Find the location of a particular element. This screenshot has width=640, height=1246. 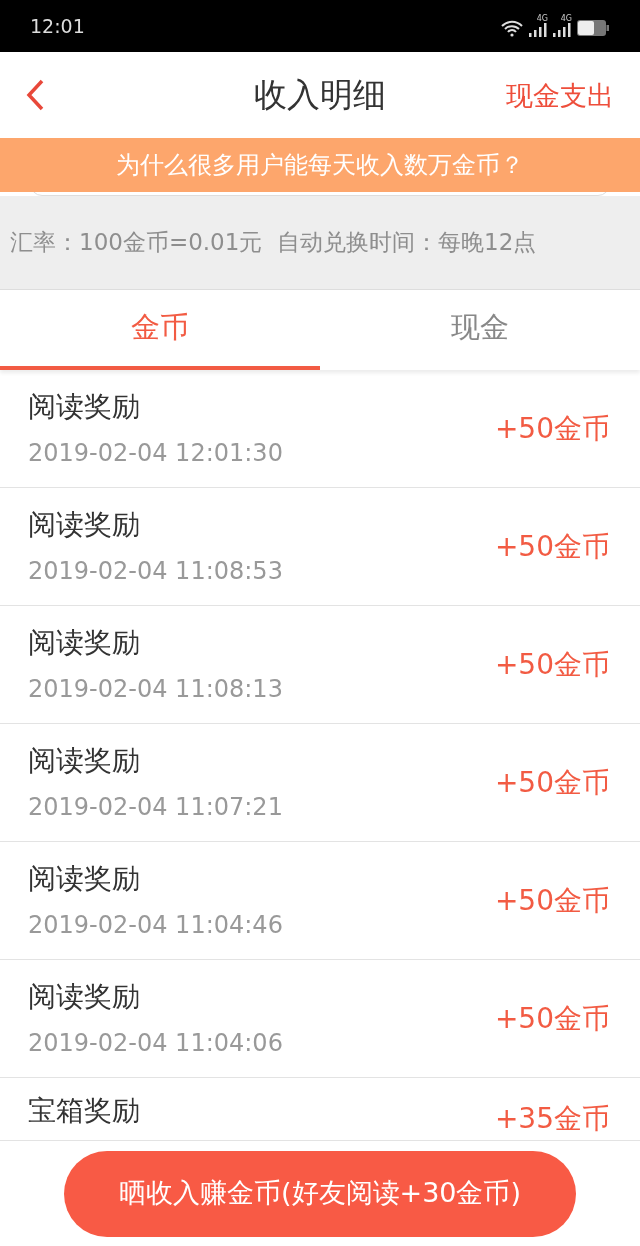

record-time: 2019-02-04 12:01:30 is located at coordinates (155, 452).